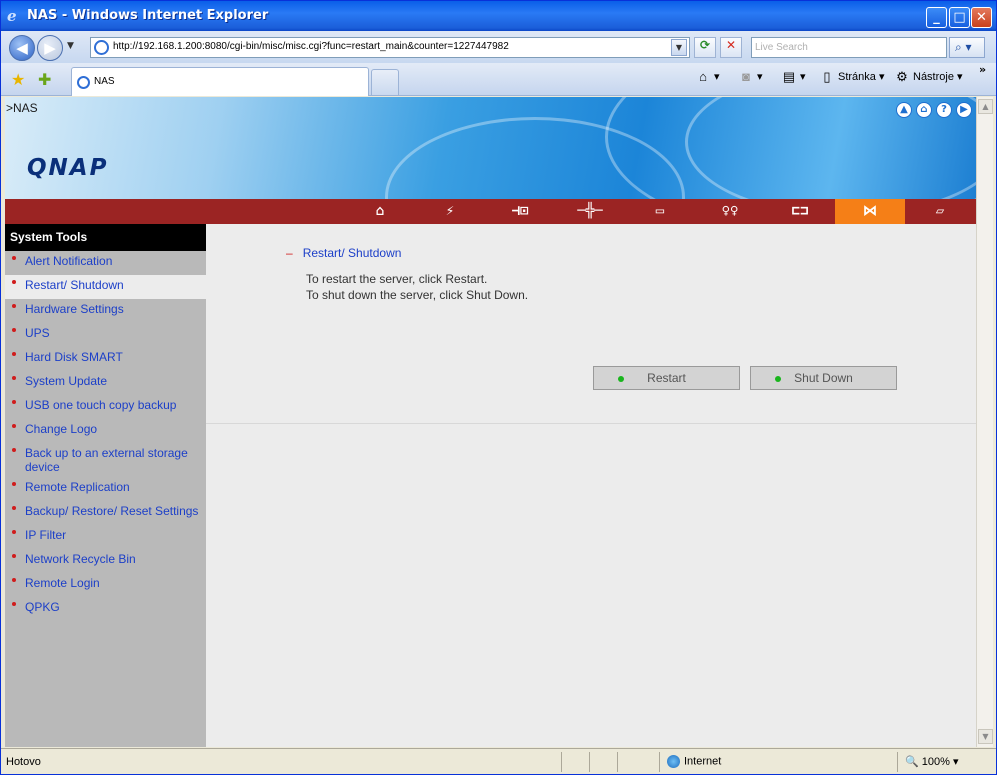  Describe the element at coordinates (105, 287) in the screenshot. I see `sidebar-item-restart-shutdown: Restart/ Shutdown` at that location.